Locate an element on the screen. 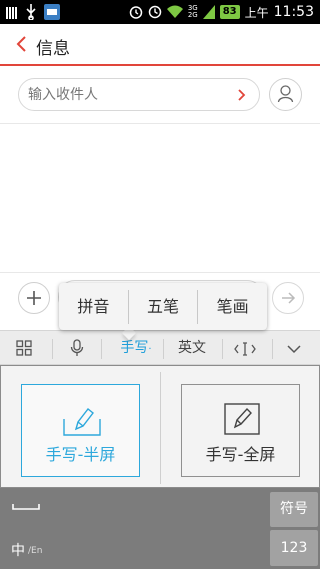  mode-stroke: 笔画 is located at coordinates (232, 306).